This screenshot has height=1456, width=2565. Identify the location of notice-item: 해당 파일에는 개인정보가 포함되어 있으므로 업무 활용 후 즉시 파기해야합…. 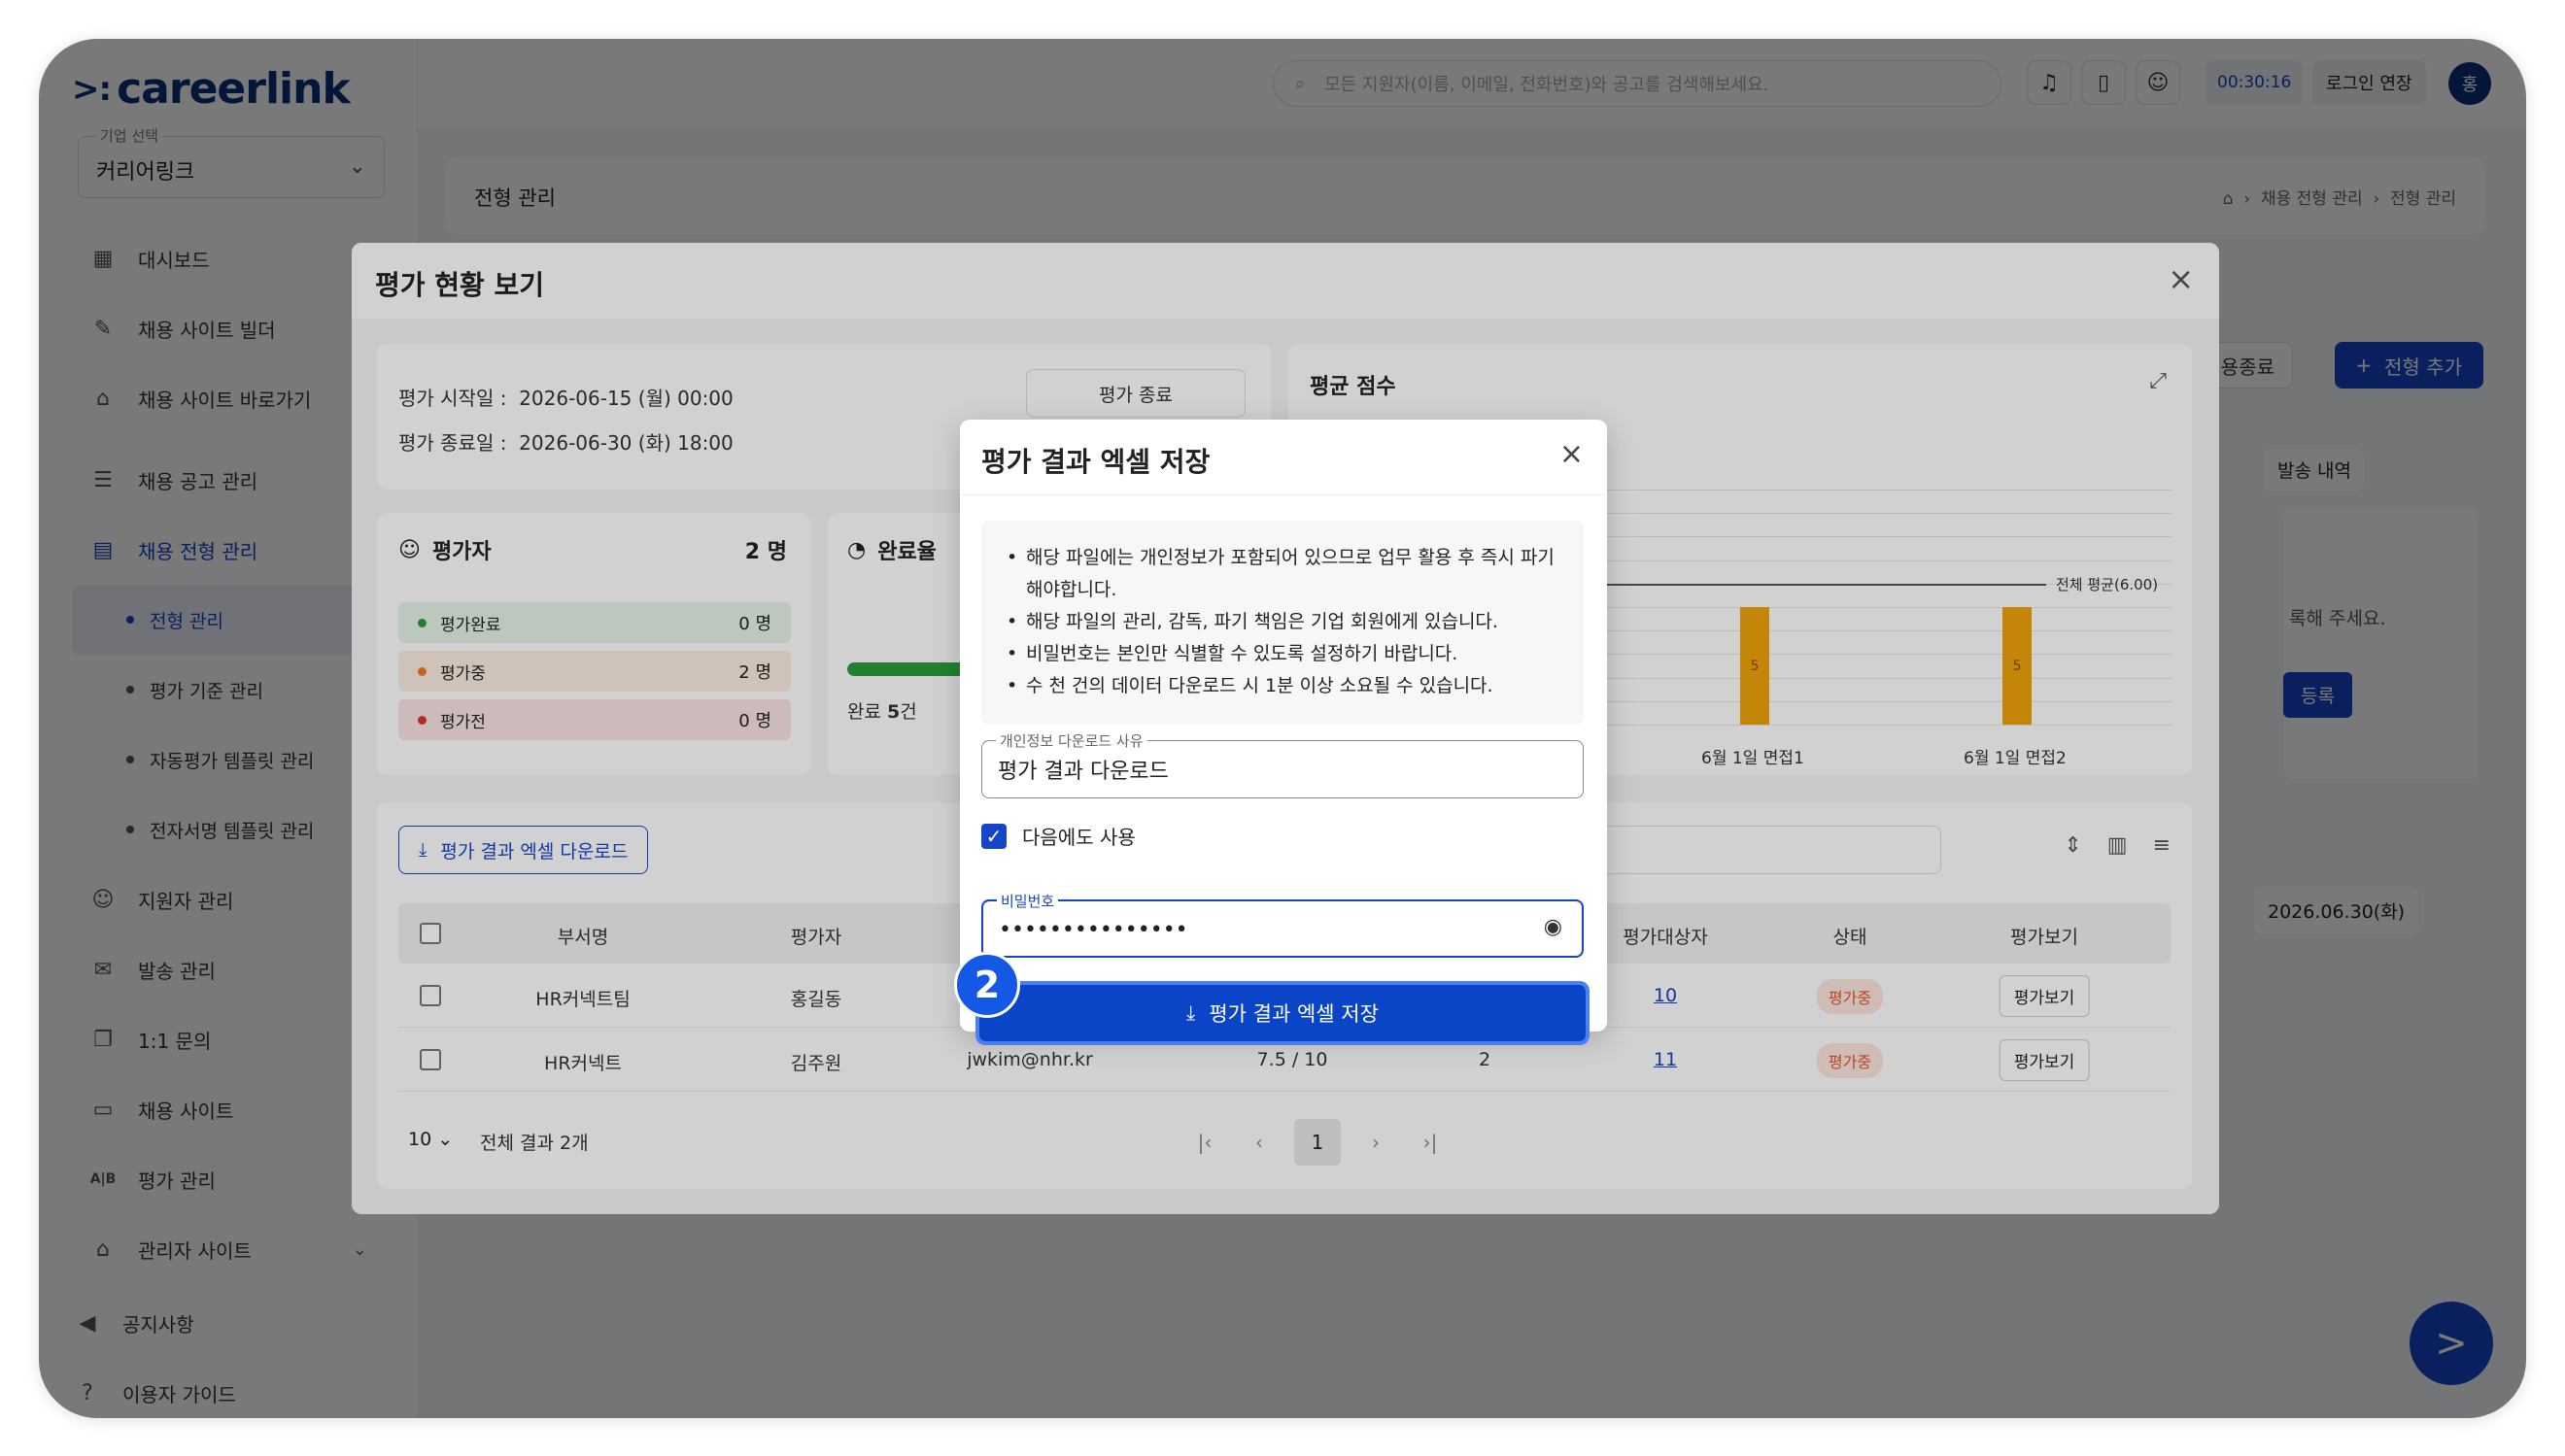
(1282, 574).